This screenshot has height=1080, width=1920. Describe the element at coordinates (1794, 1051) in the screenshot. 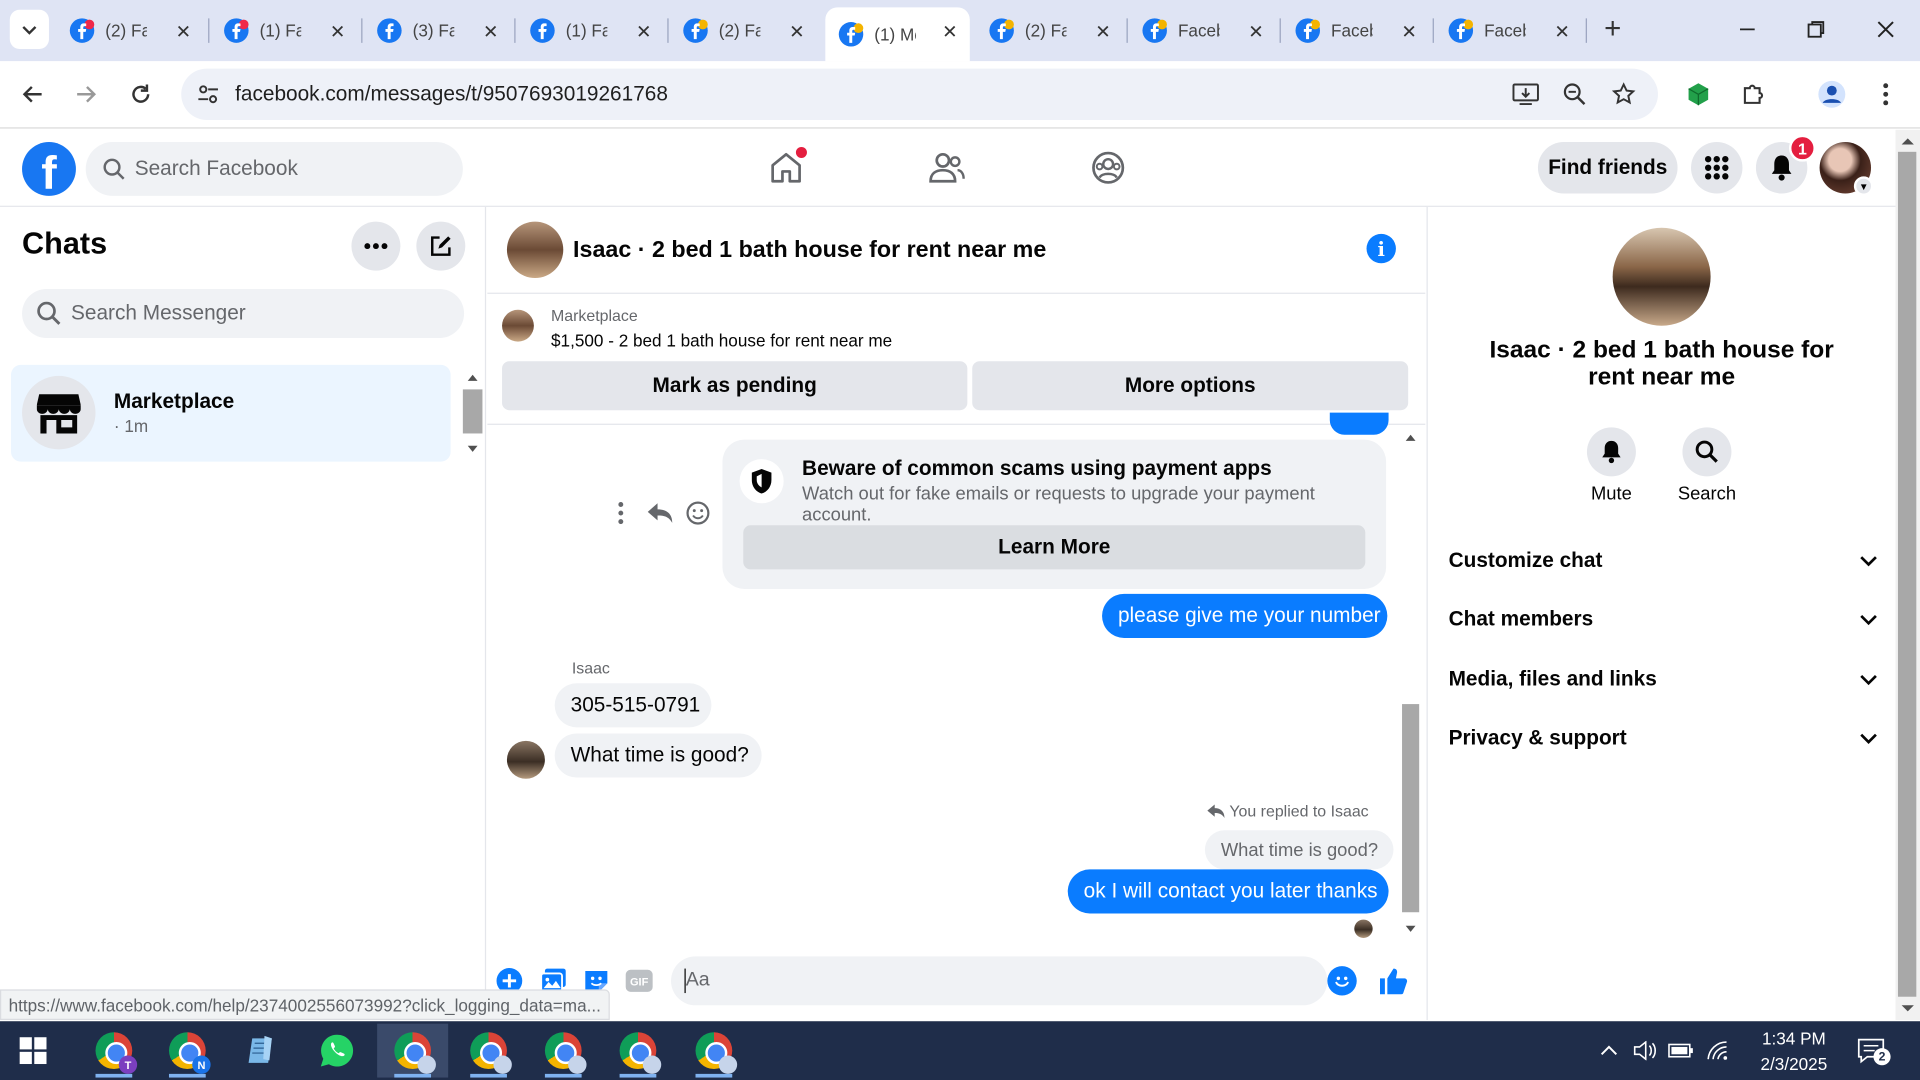

I see `taskbar-clock: 1:34 PM 2/3/2025` at that location.